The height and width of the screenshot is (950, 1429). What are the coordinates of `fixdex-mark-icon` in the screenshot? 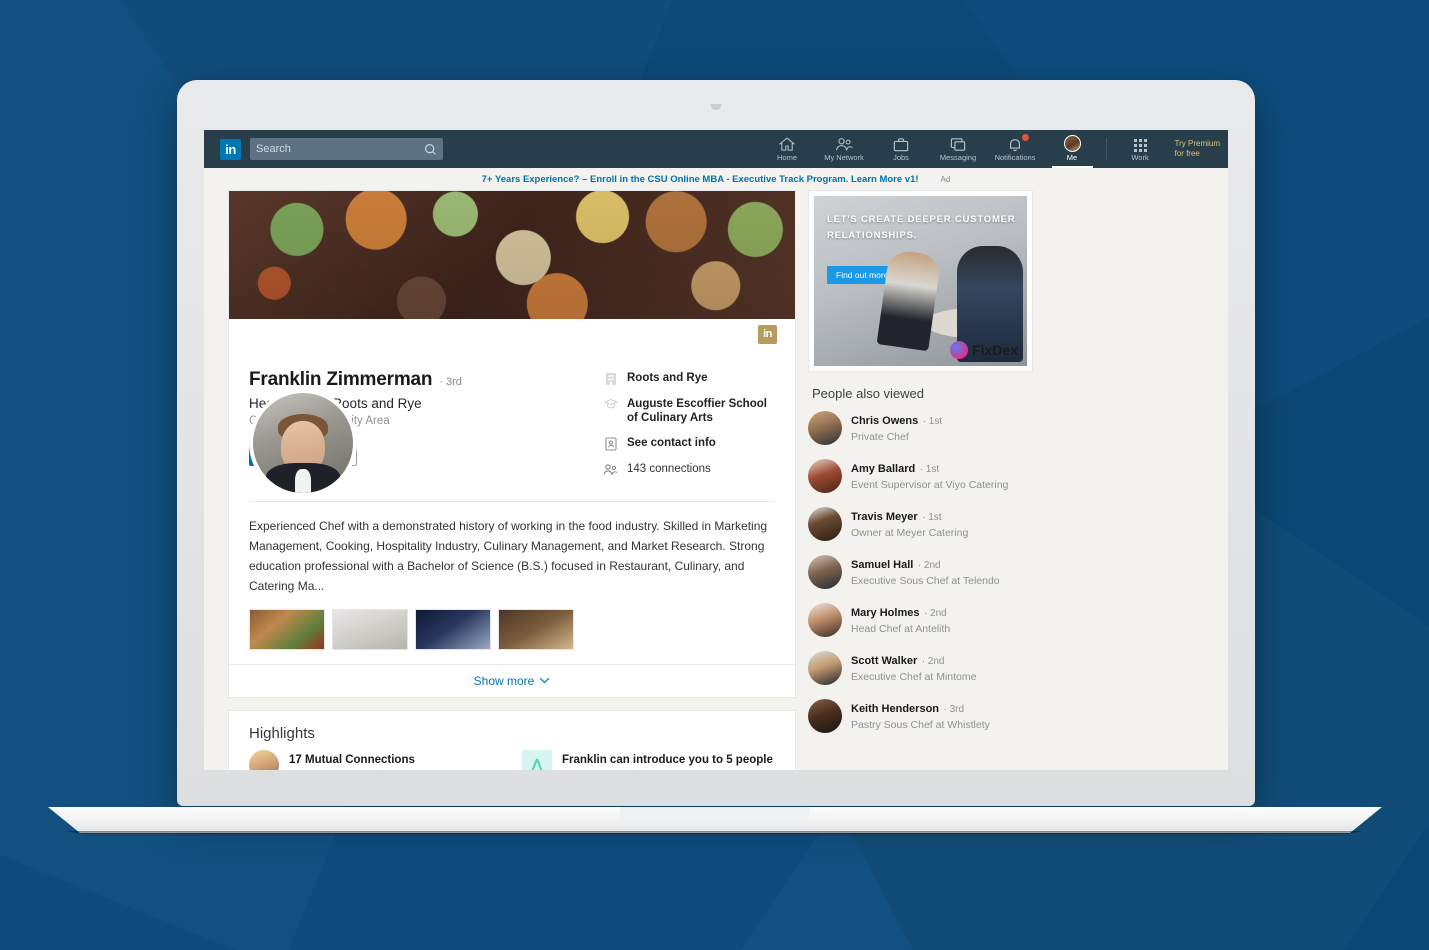 It's located at (959, 350).